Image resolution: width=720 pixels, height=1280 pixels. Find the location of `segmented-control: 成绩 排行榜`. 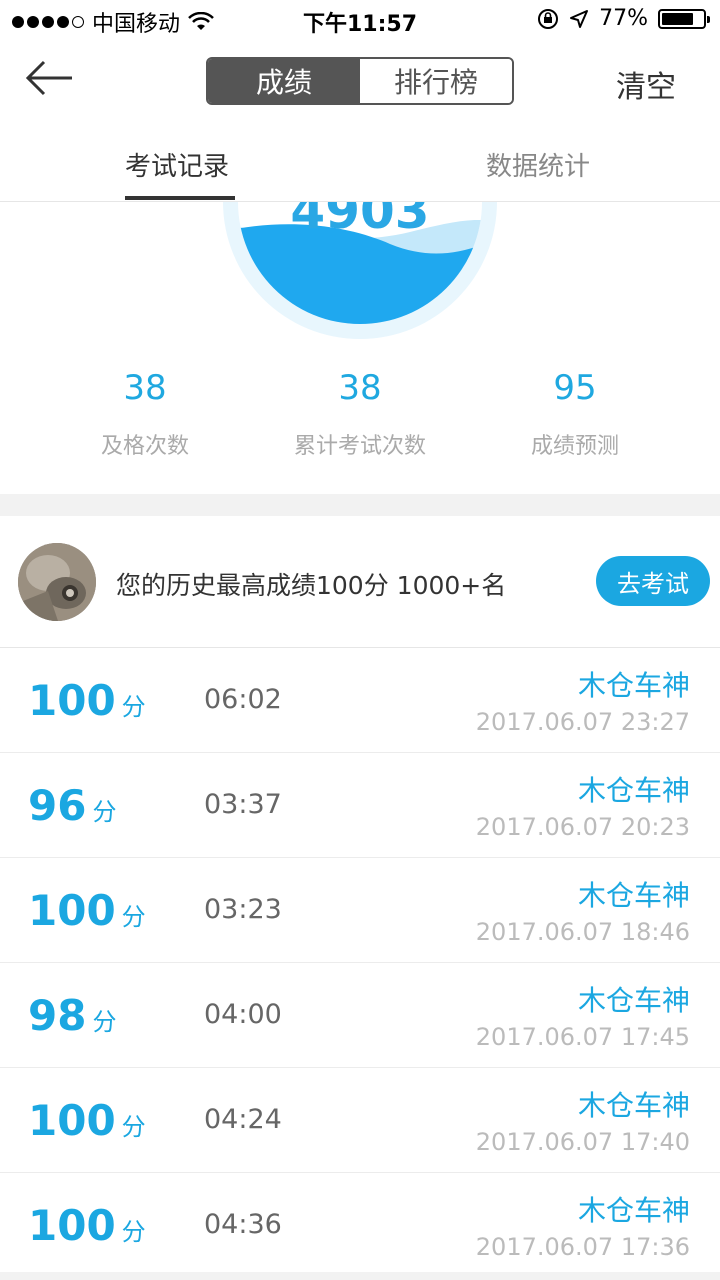

segmented-control: 成绩 排行榜 is located at coordinates (360, 81).